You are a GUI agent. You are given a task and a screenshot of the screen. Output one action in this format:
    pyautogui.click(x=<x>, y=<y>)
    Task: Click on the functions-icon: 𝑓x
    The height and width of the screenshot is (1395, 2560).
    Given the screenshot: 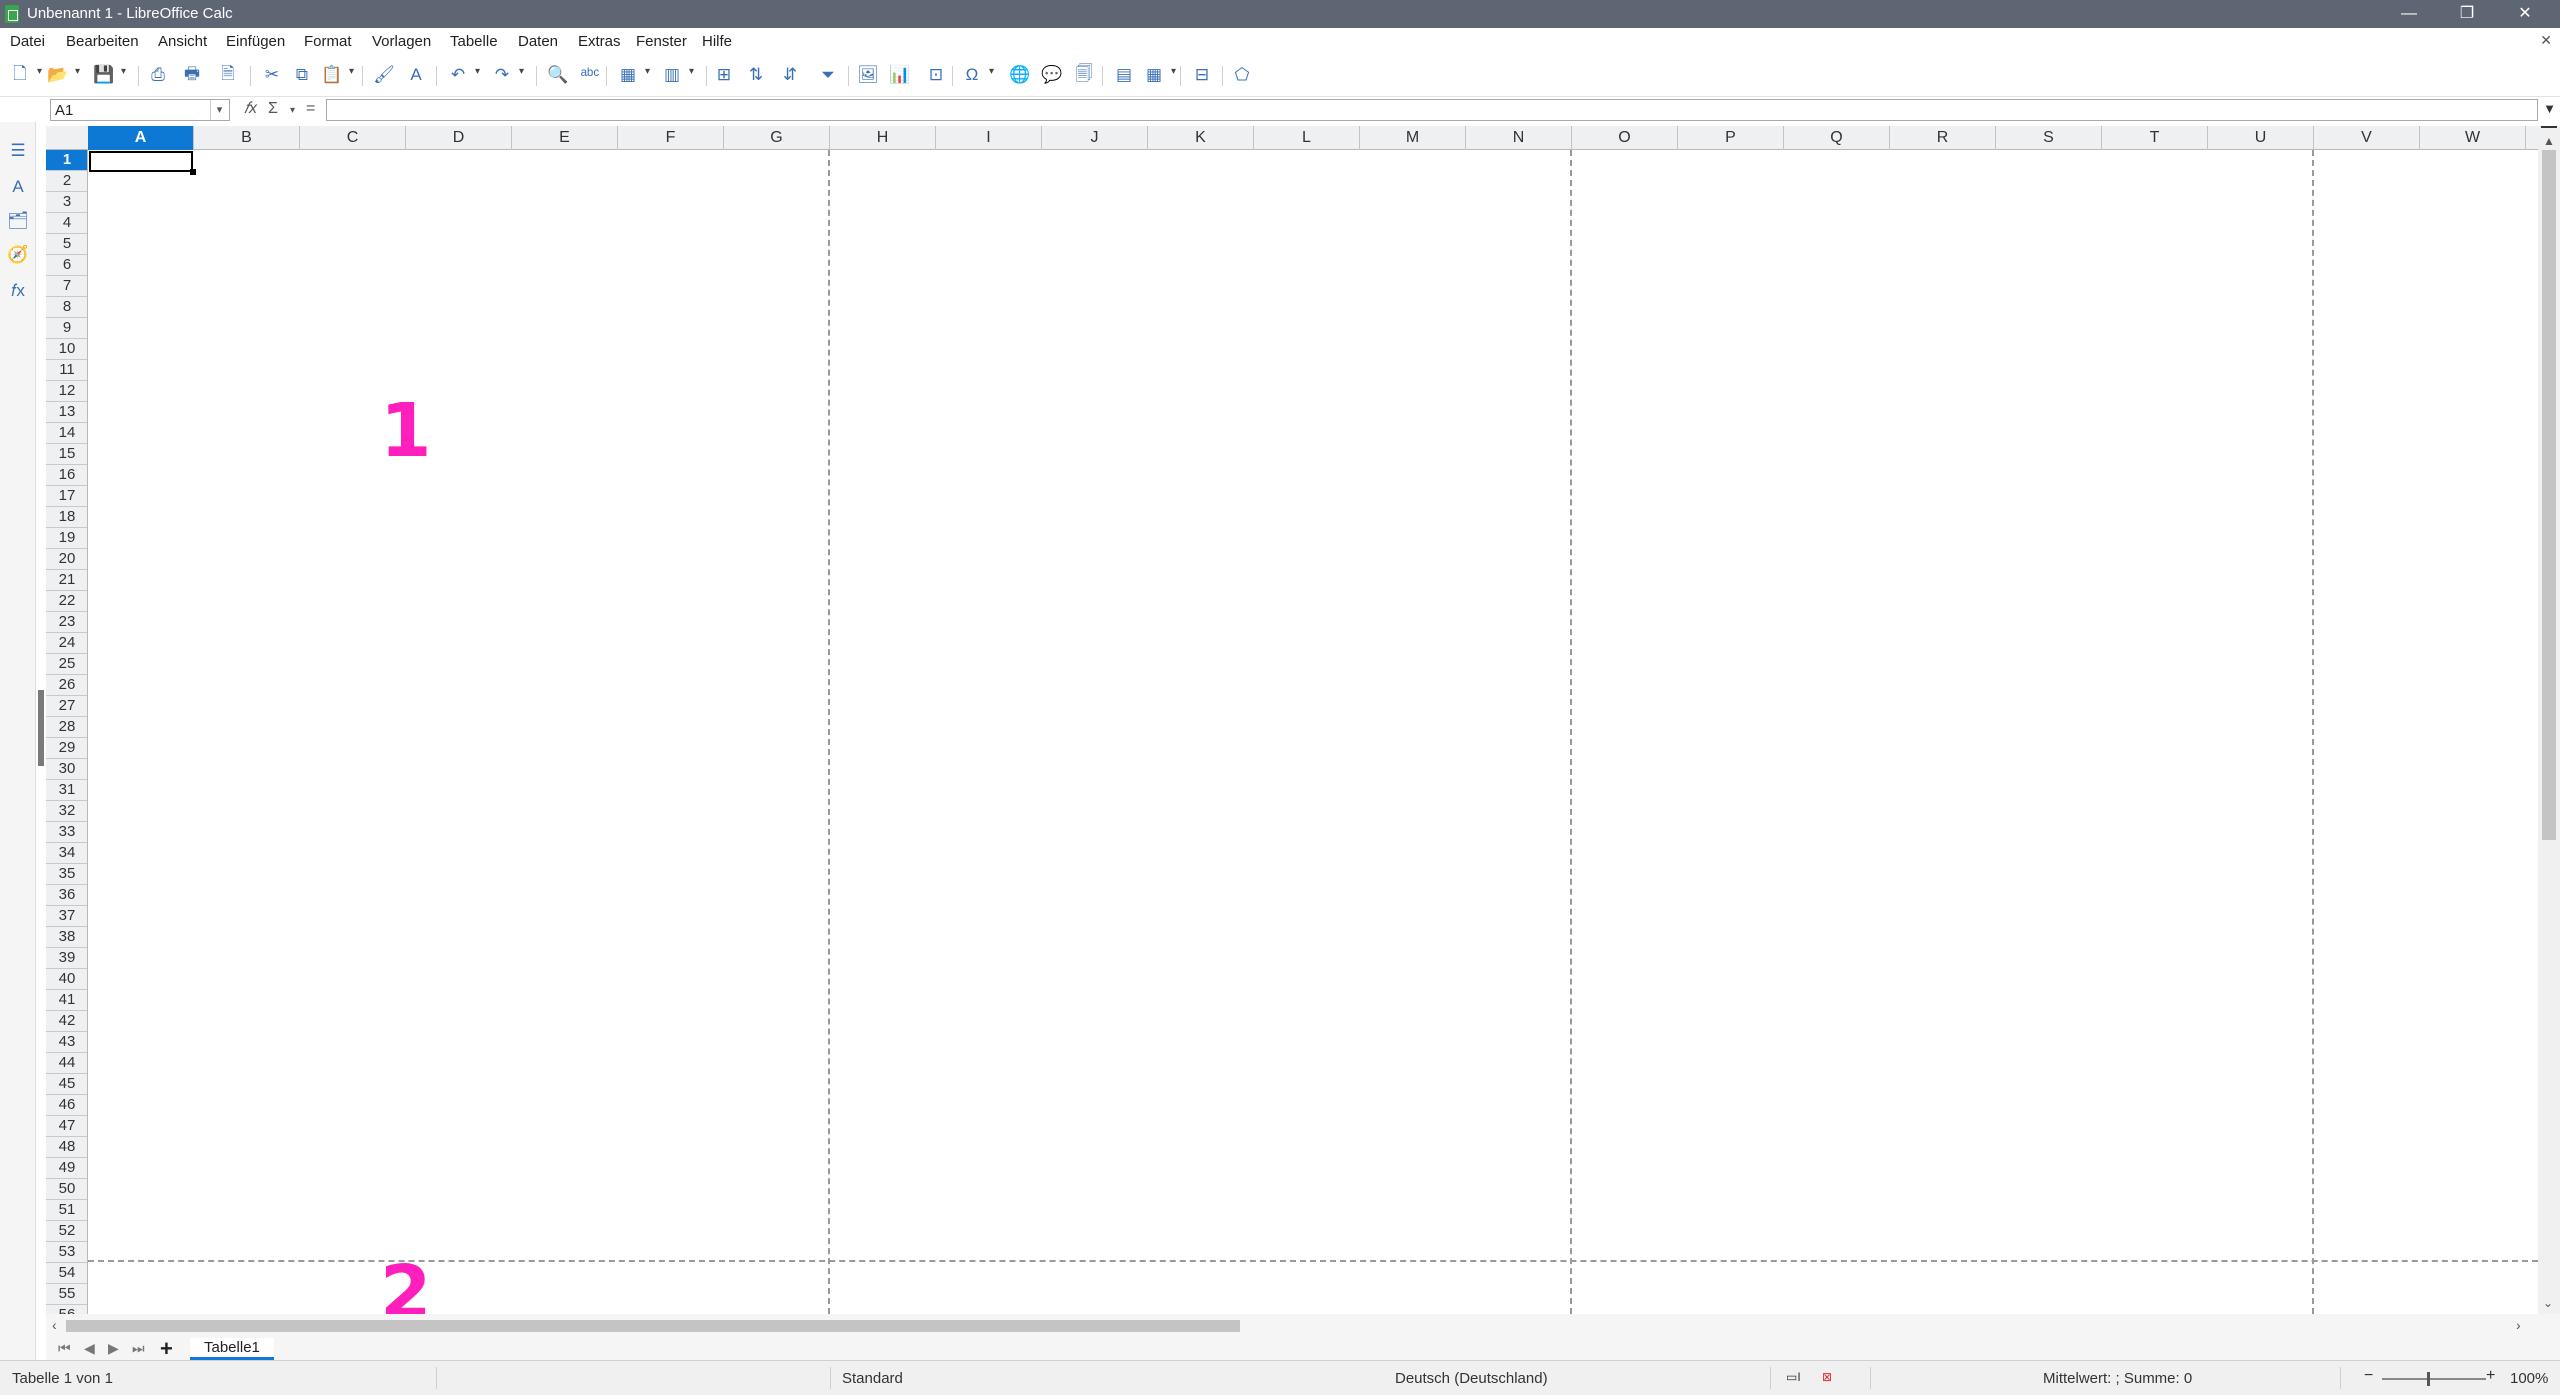 What is the action you would take?
    pyautogui.click(x=18, y=291)
    